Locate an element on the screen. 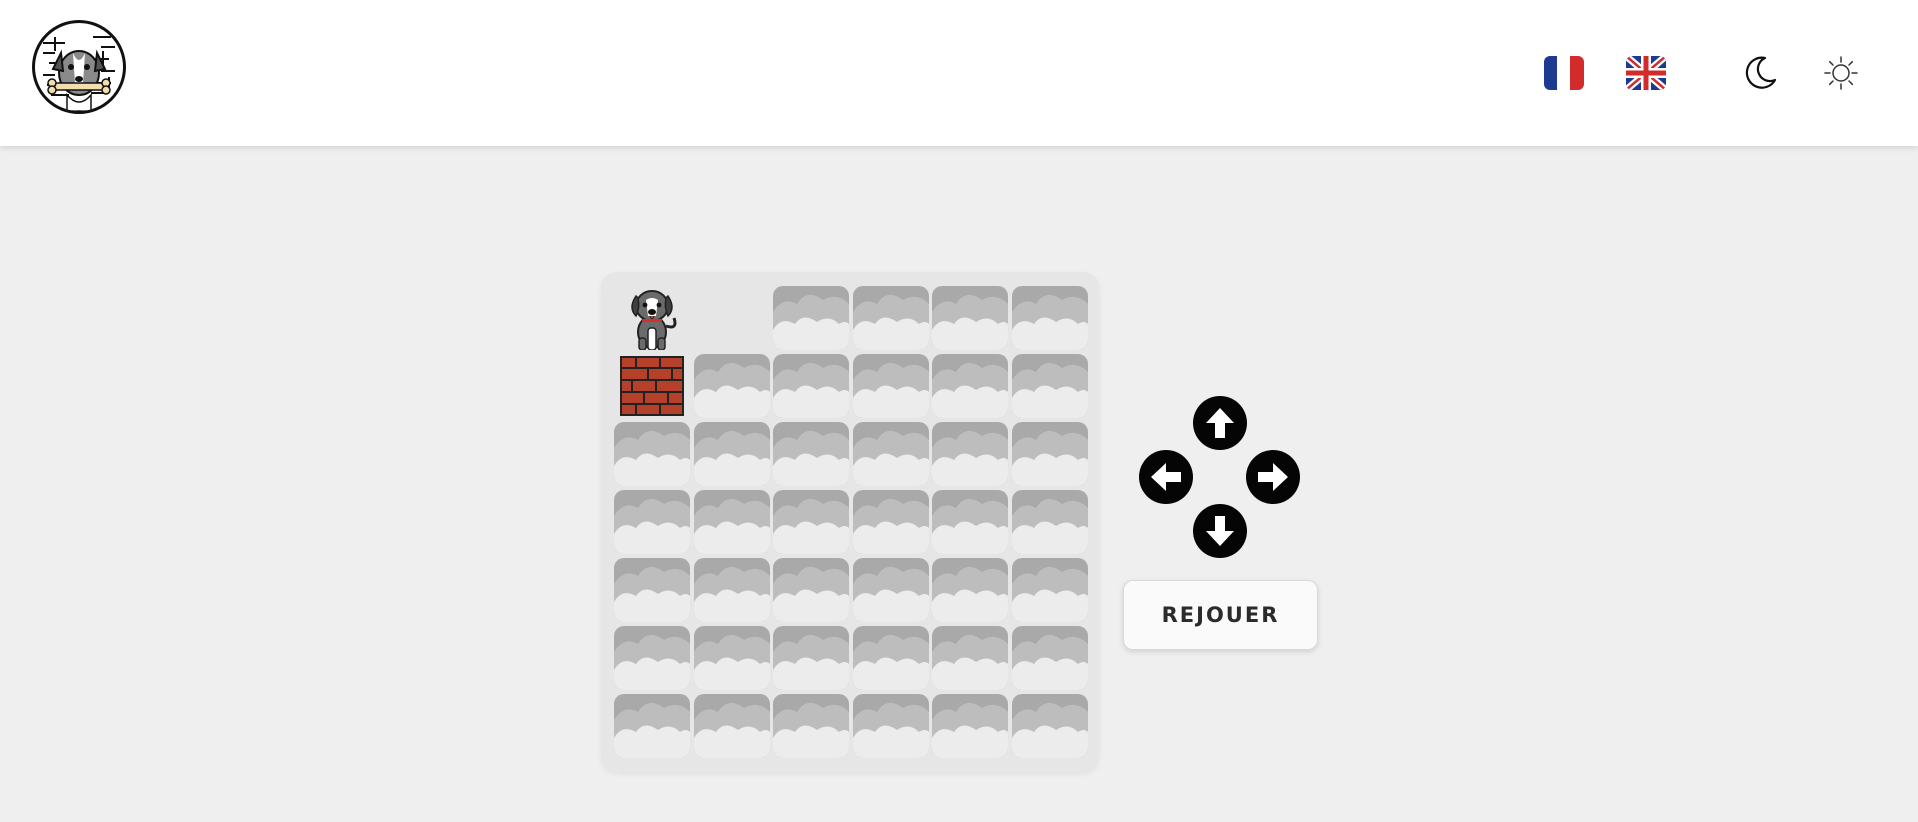  arrow-left-button is located at coordinates (1166, 477).